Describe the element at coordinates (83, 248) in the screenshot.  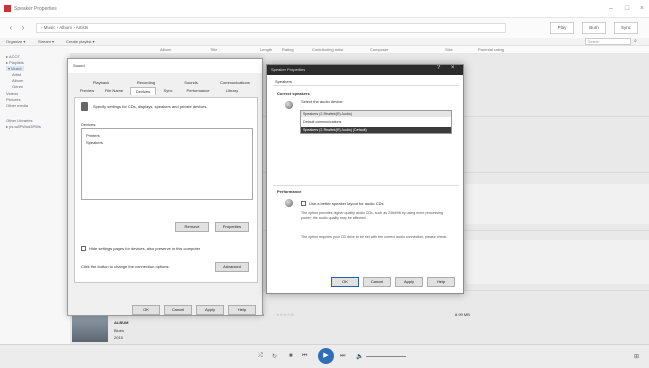
I see `hide-settings-checkbox` at that location.